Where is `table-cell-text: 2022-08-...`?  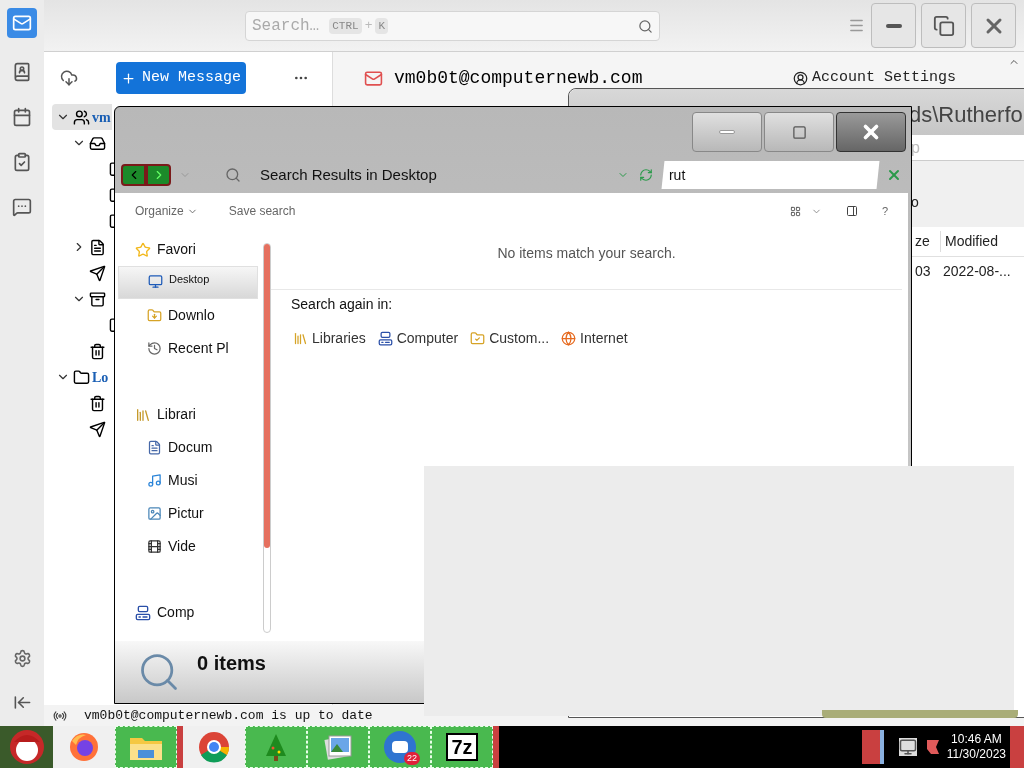
table-cell-text: 2022-08-... is located at coordinates (977, 271).